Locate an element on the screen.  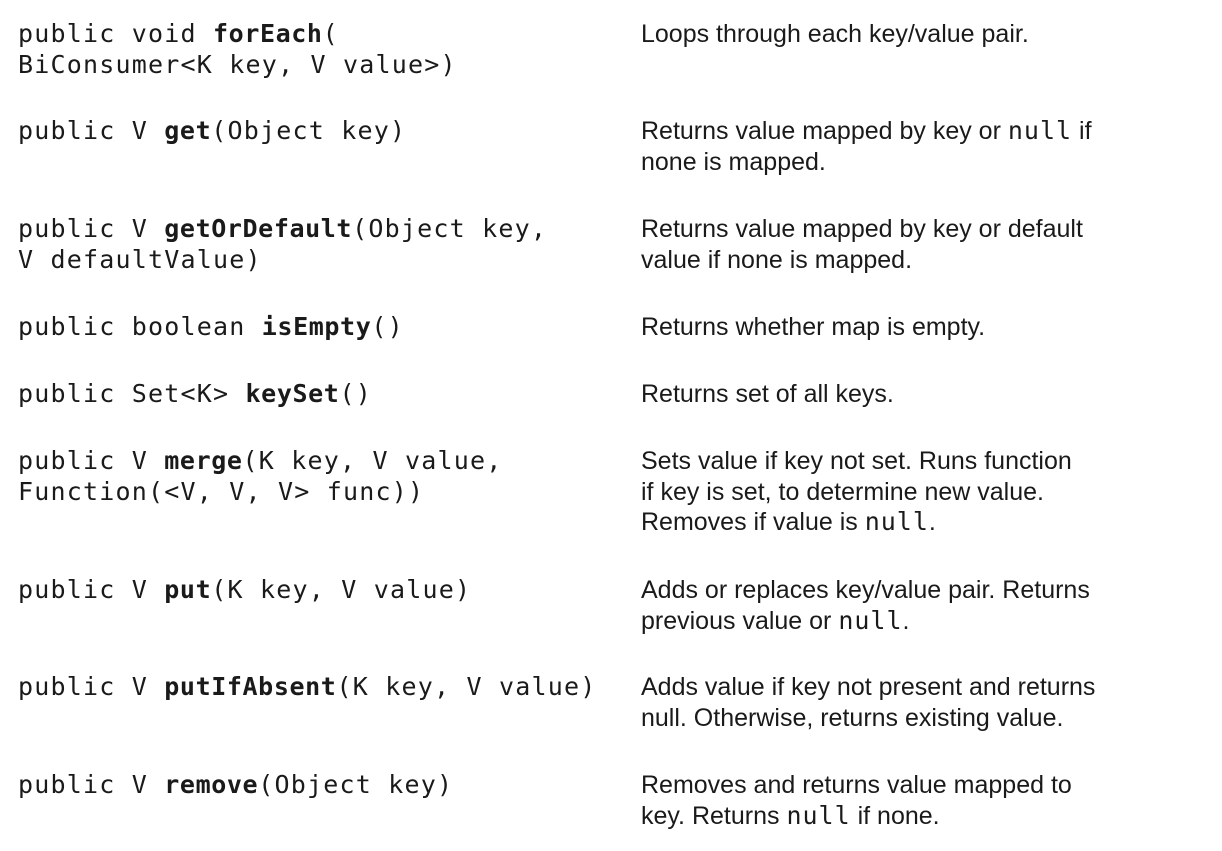
method-name: isEmpty is located at coordinates (316, 326).